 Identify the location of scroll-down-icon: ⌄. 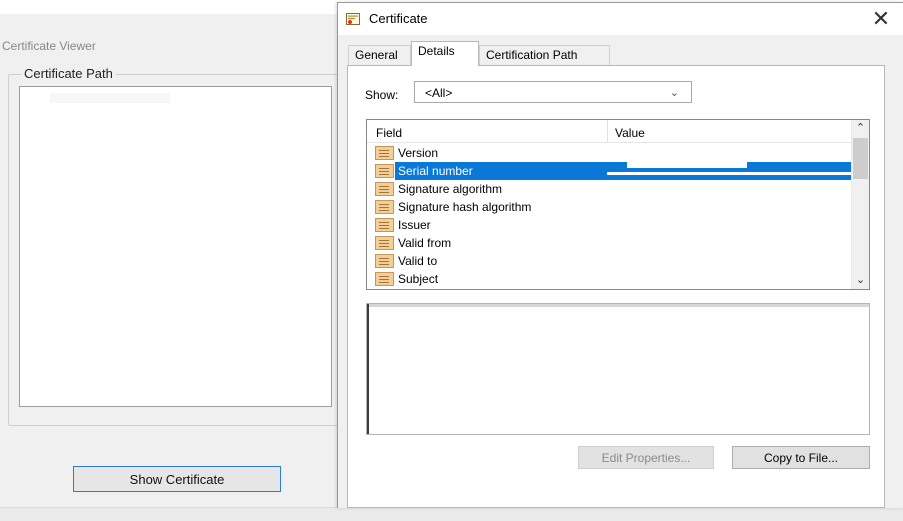
(860, 280).